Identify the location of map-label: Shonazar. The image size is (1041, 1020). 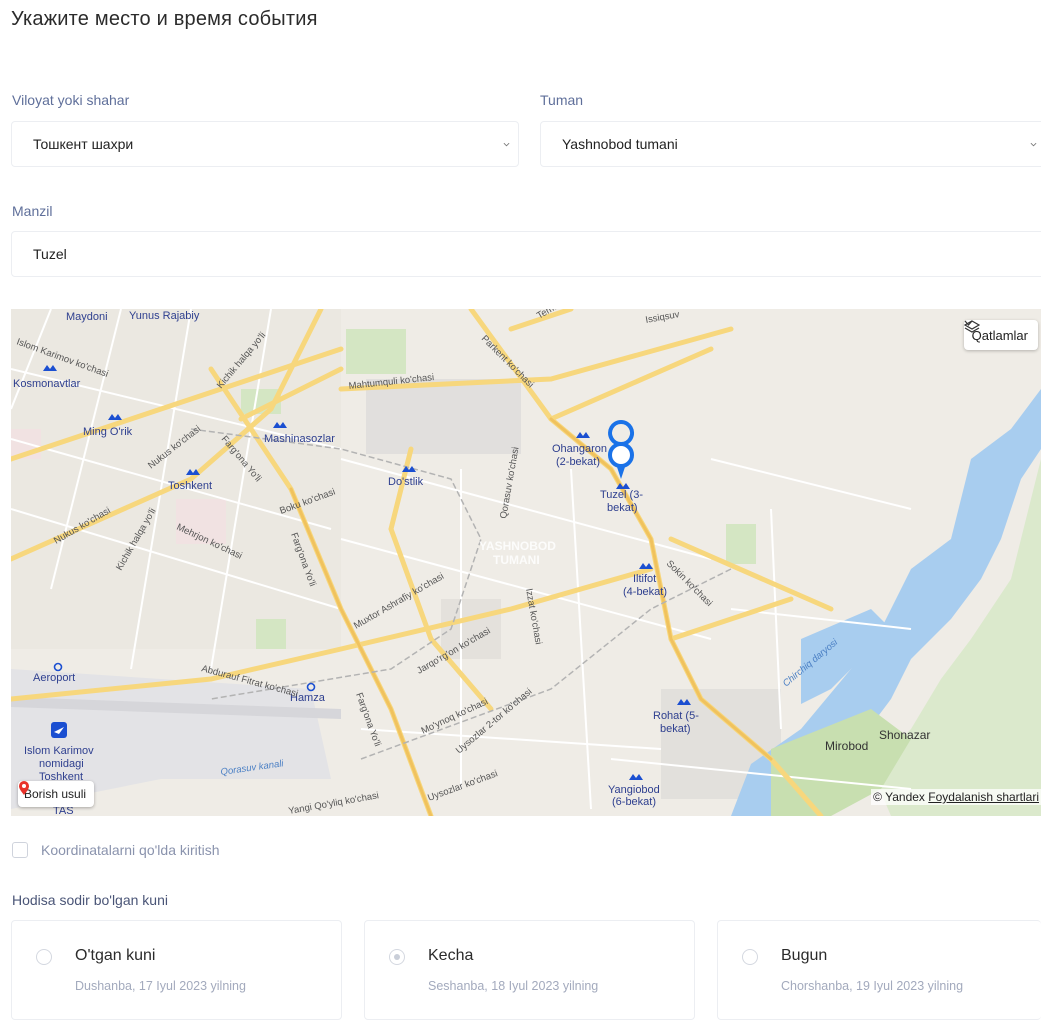
(904, 735).